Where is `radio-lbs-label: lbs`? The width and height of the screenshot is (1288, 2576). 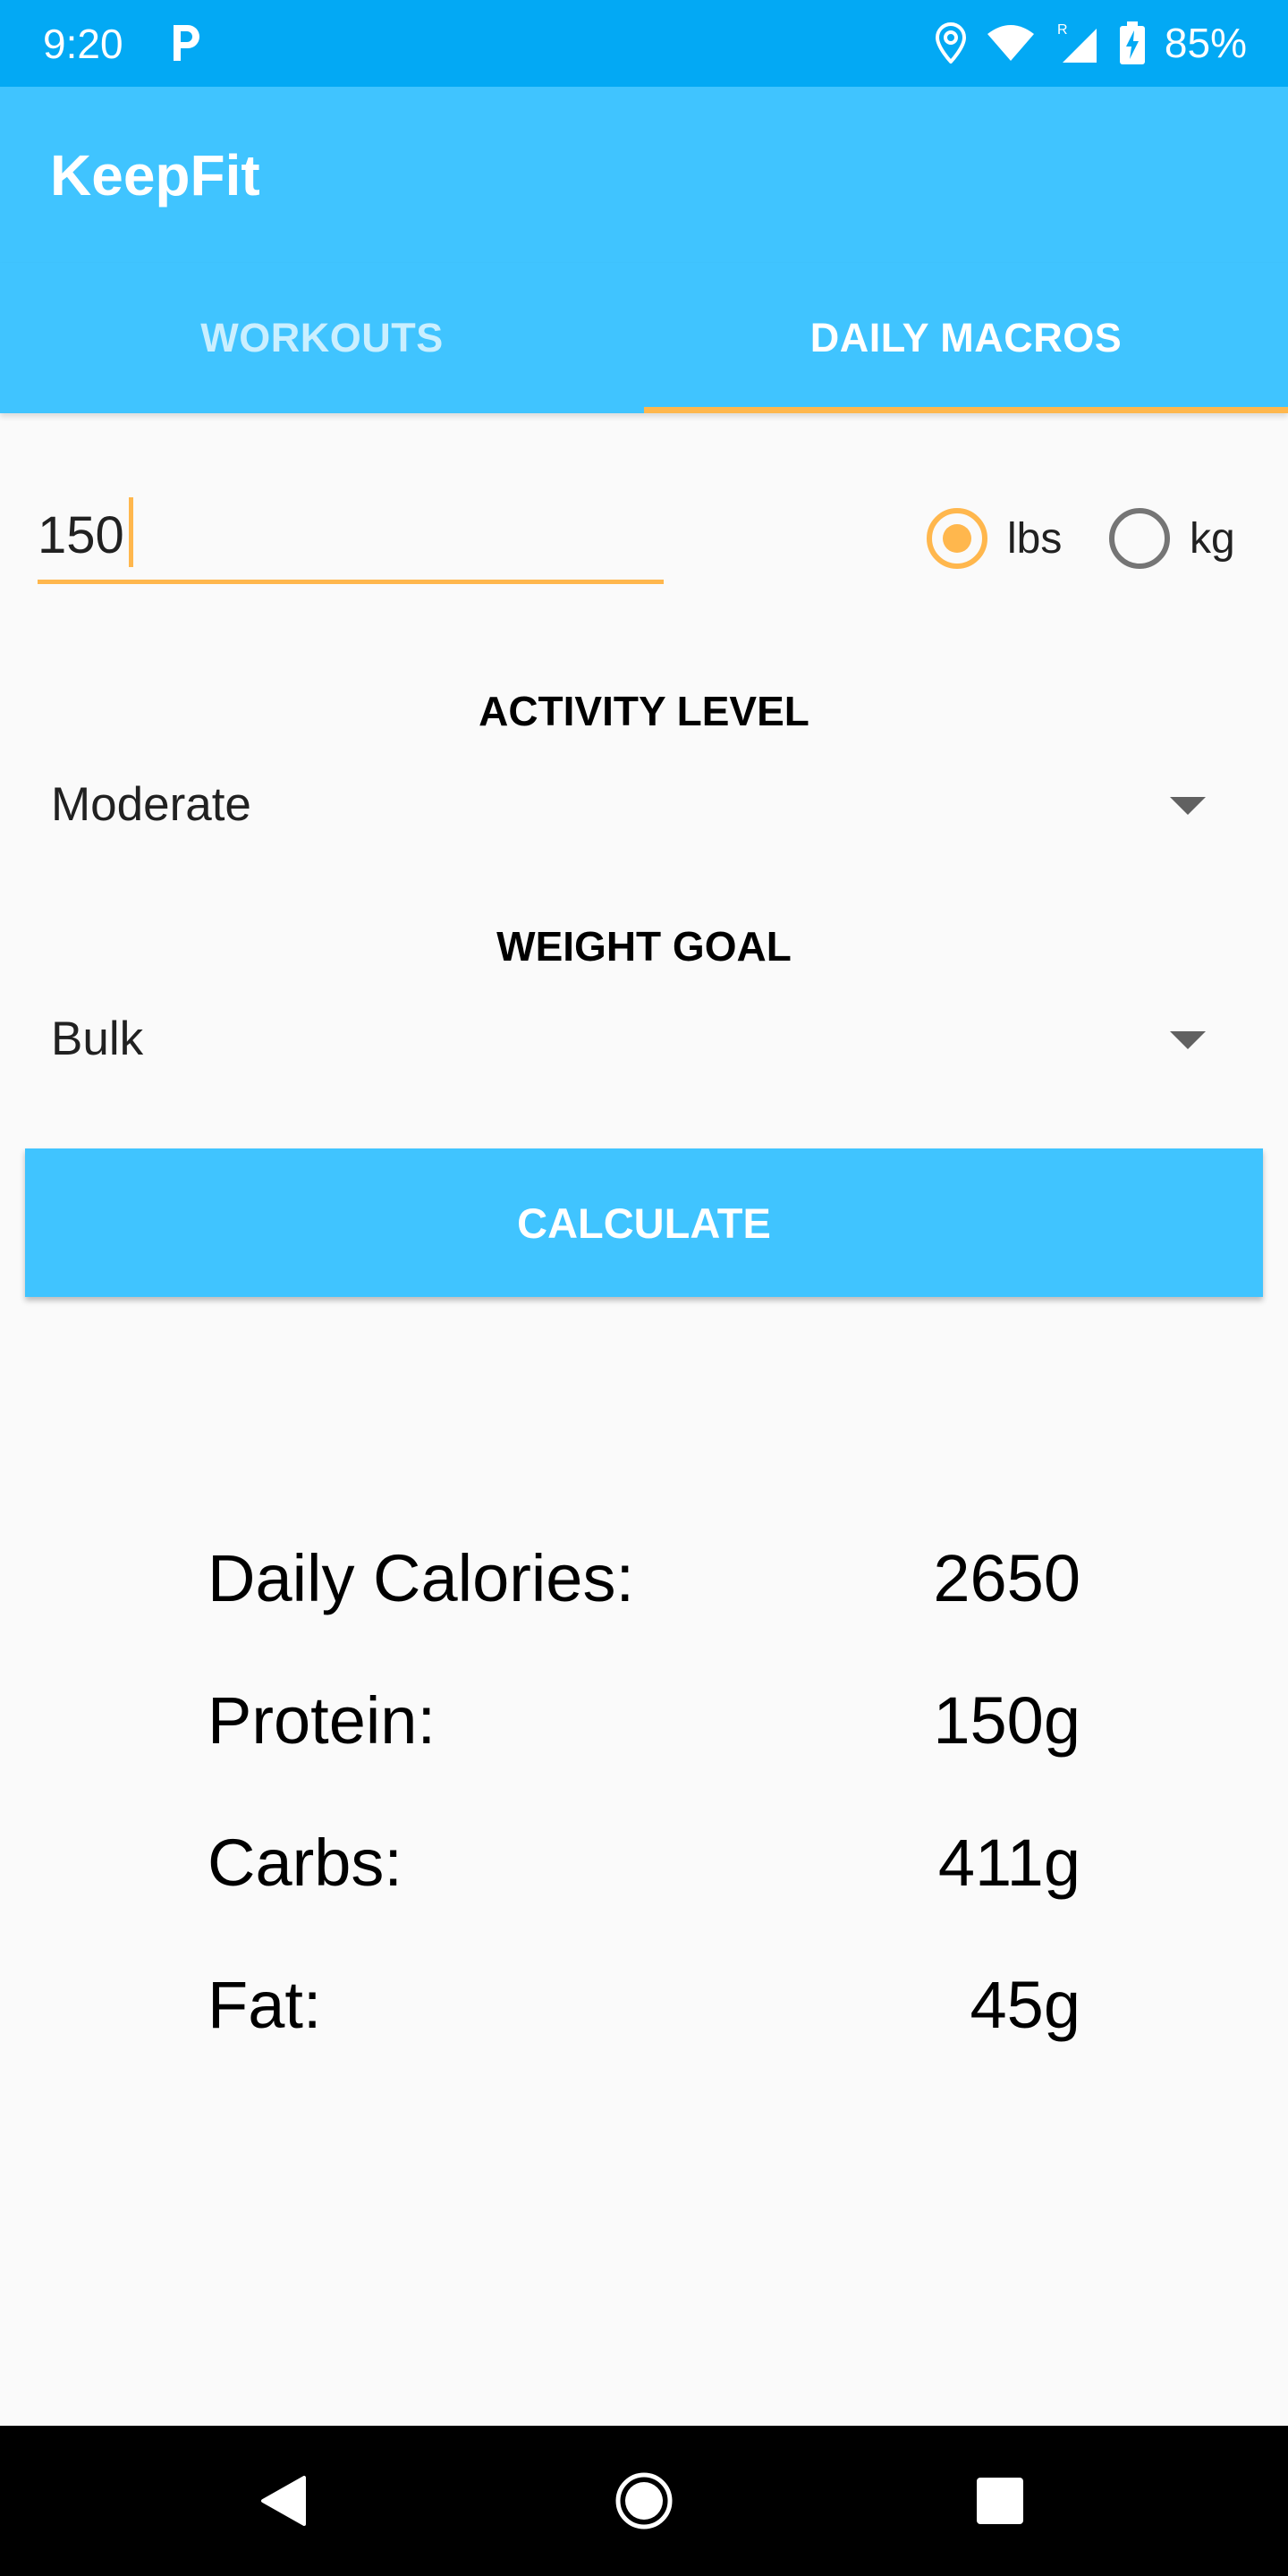
radio-lbs-label: lbs is located at coordinates (1034, 539).